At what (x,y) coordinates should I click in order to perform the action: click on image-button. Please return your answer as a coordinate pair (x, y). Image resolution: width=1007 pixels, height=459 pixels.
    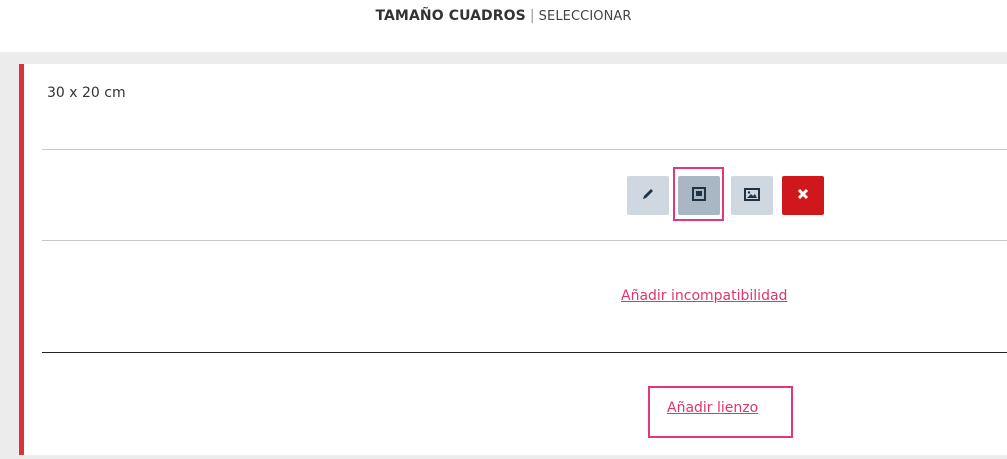
    Looking at the image, I should click on (752, 195).